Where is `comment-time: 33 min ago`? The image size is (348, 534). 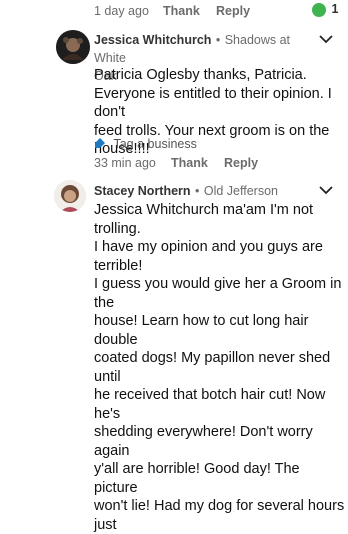
comment-time: 33 min ago is located at coordinates (125, 163).